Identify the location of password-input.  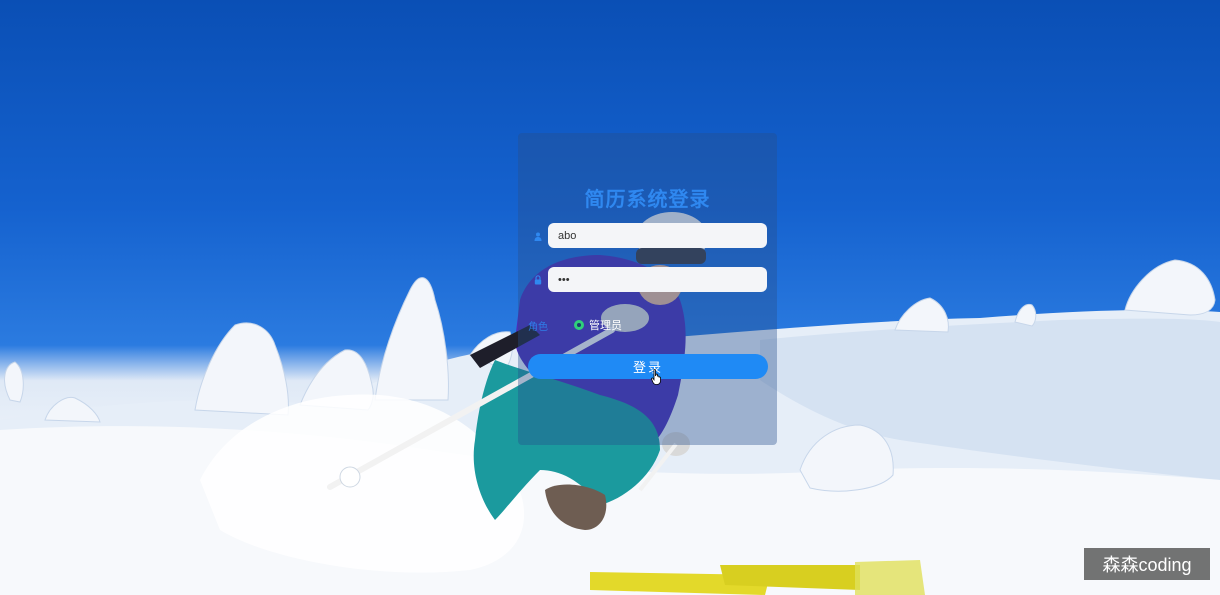
(657, 279).